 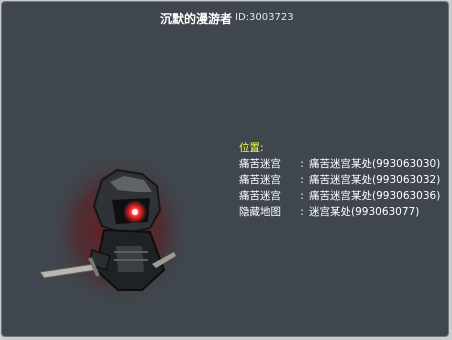 What do you see at coordinates (375, 180) in the screenshot?
I see `place-name: 痛苦迷宫某处(993063032)` at bounding box center [375, 180].